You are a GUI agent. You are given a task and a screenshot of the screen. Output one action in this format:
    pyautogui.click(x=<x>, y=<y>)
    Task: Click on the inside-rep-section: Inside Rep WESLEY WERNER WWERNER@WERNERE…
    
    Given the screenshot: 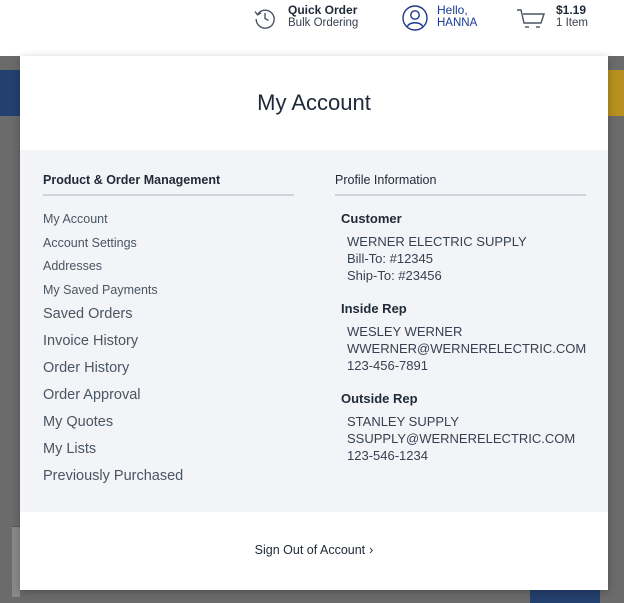 What is the action you would take?
    pyautogui.click(x=463, y=337)
    